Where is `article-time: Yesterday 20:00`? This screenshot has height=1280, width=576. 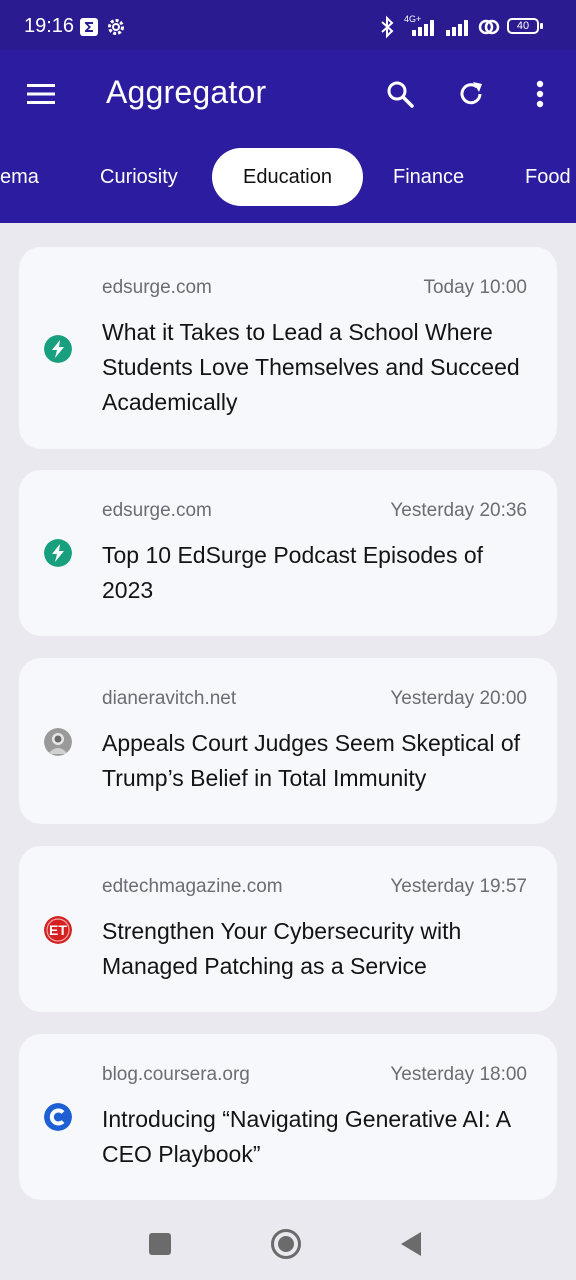 article-time: Yesterday 20:00 is located at coordinates (458, 698).